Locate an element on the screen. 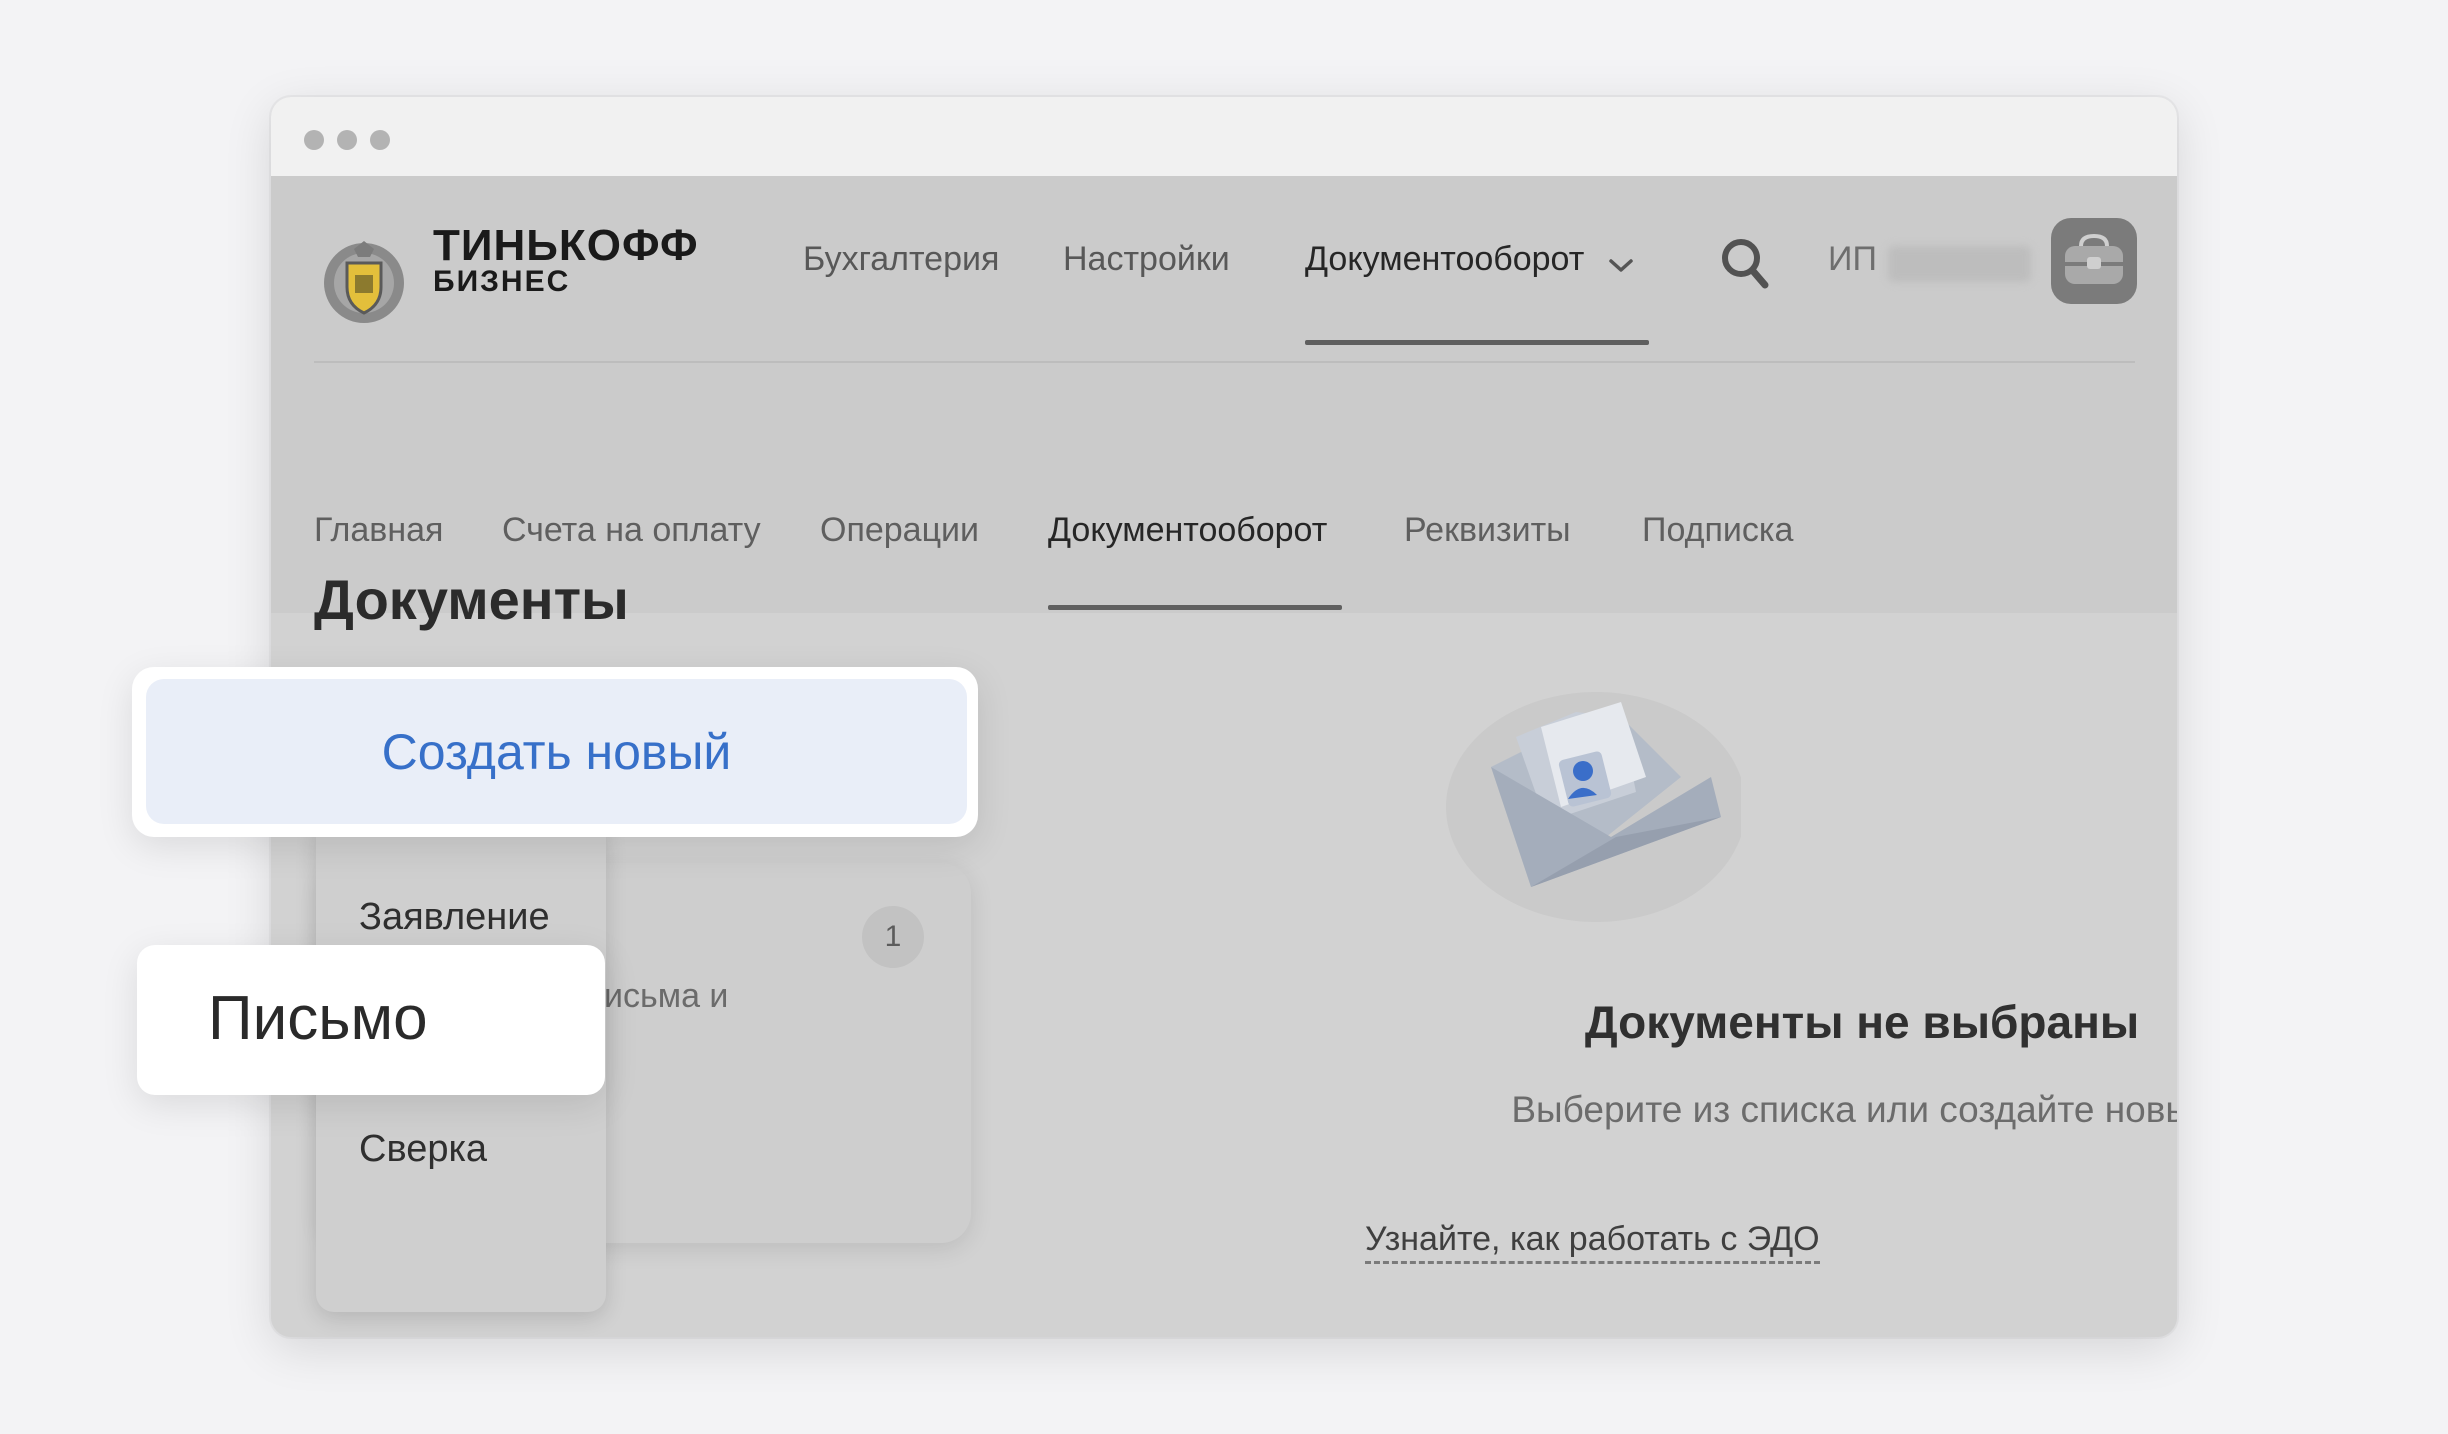 This screenshot has height=1434, width=2448. menu-item-reconciliation: Сверка is located at coordinates (423, 1149).